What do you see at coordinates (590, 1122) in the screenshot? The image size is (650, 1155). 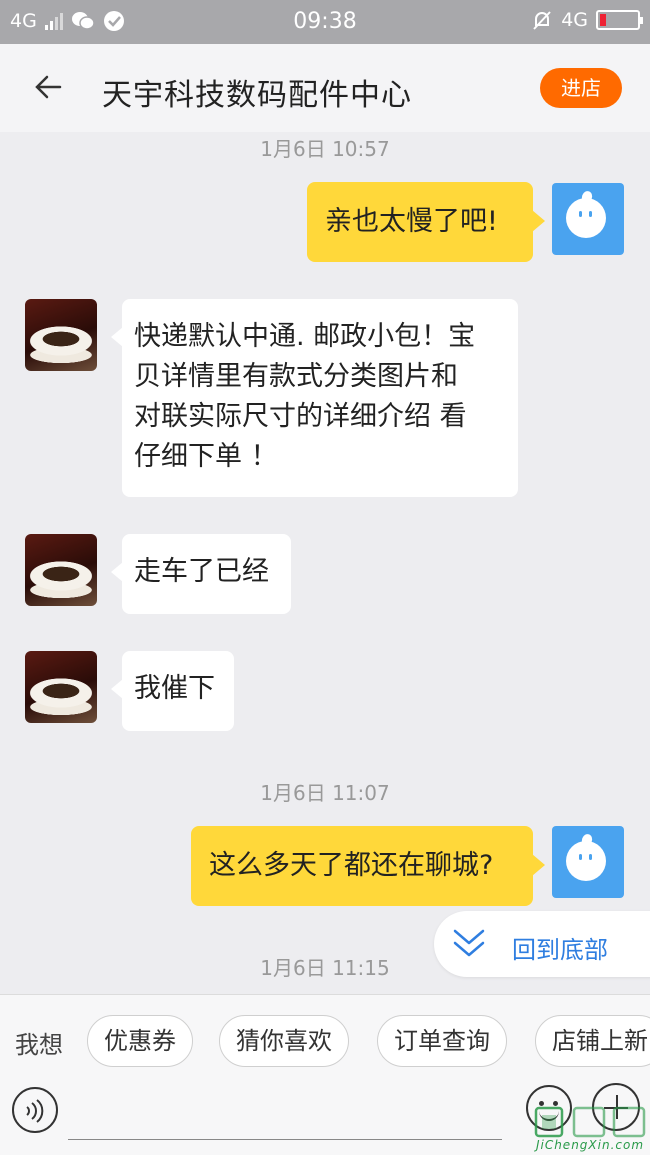 I see `watermark-logo-icon` at bounding box center [590, 1122].